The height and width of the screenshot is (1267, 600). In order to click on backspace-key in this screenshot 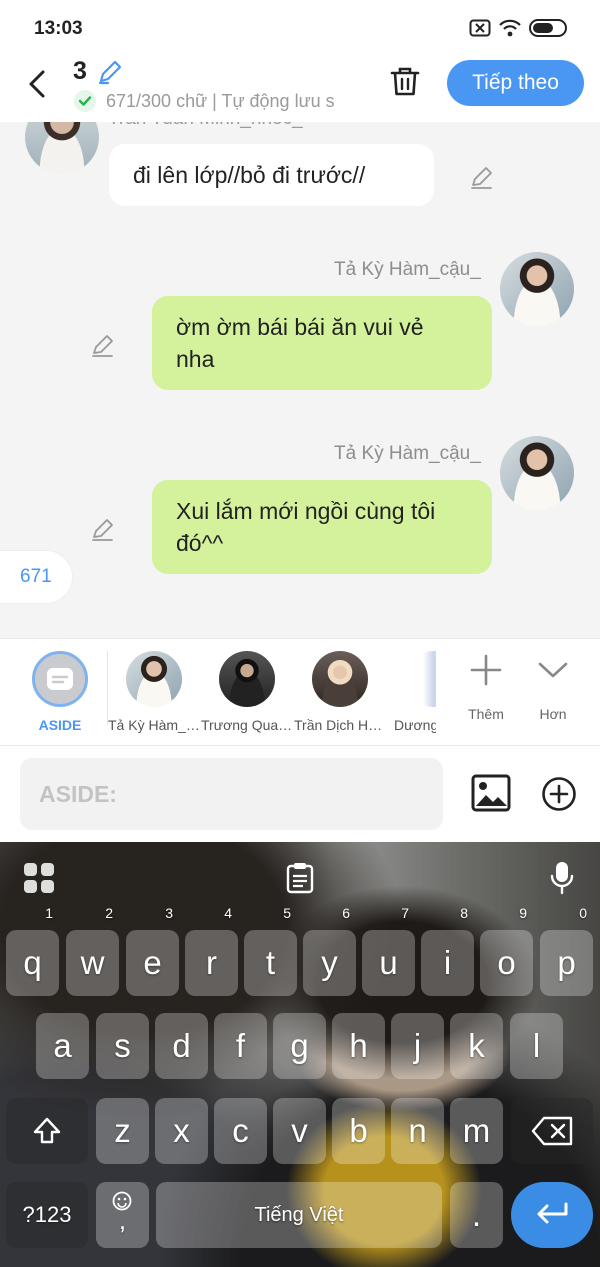, I will do `click(552, 1131)`.